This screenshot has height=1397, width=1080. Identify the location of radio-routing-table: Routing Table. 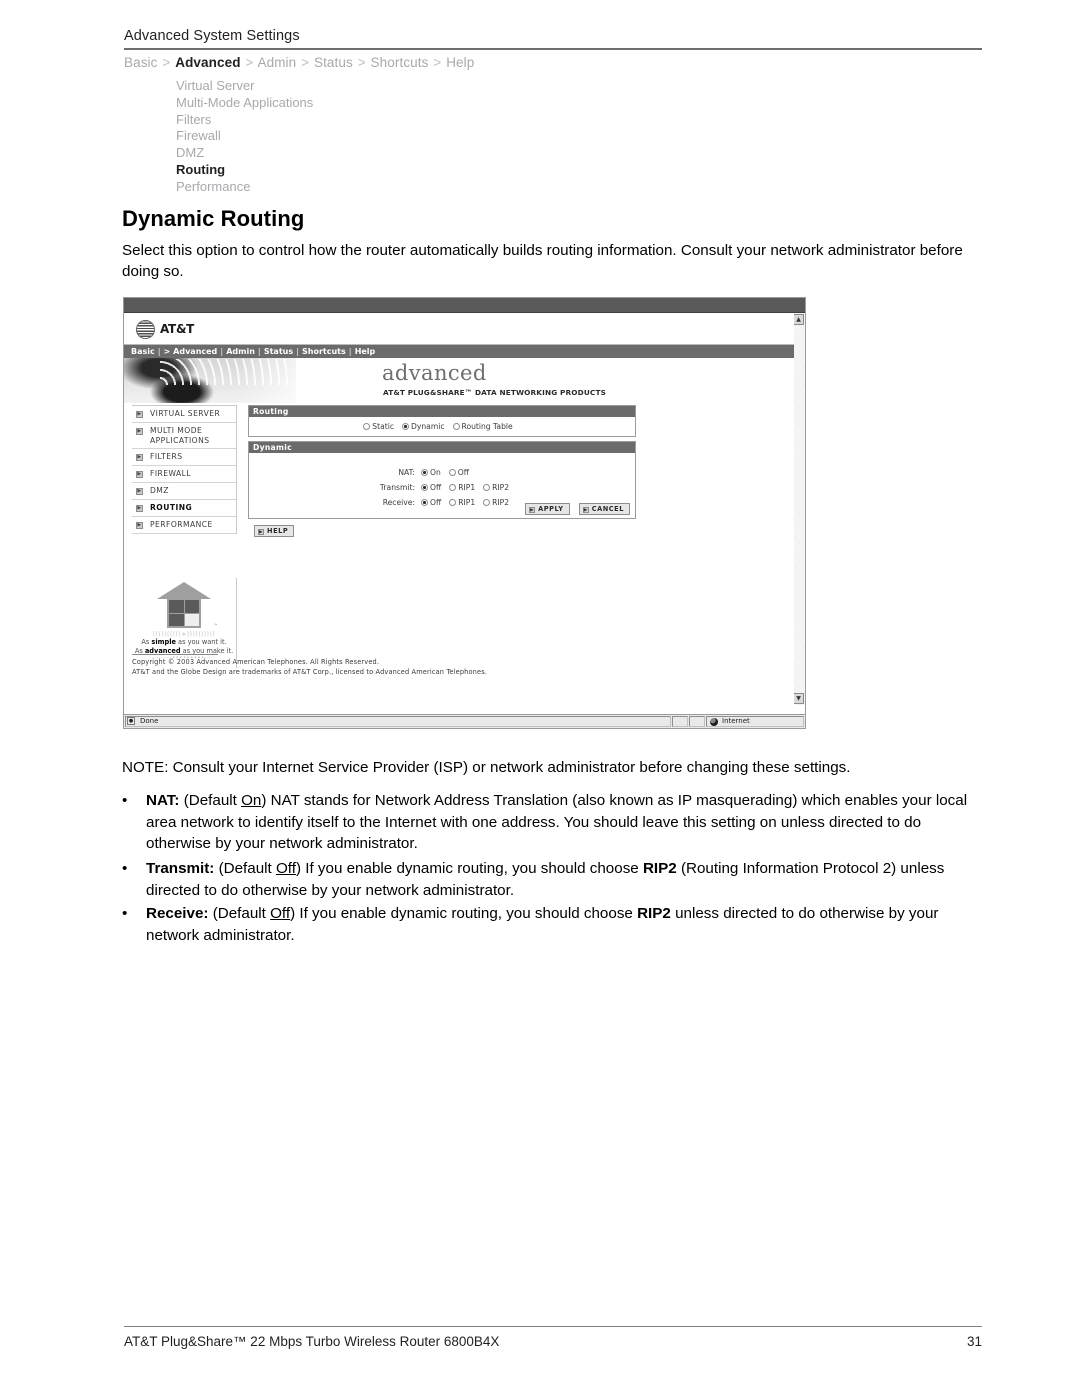
(486, 426).